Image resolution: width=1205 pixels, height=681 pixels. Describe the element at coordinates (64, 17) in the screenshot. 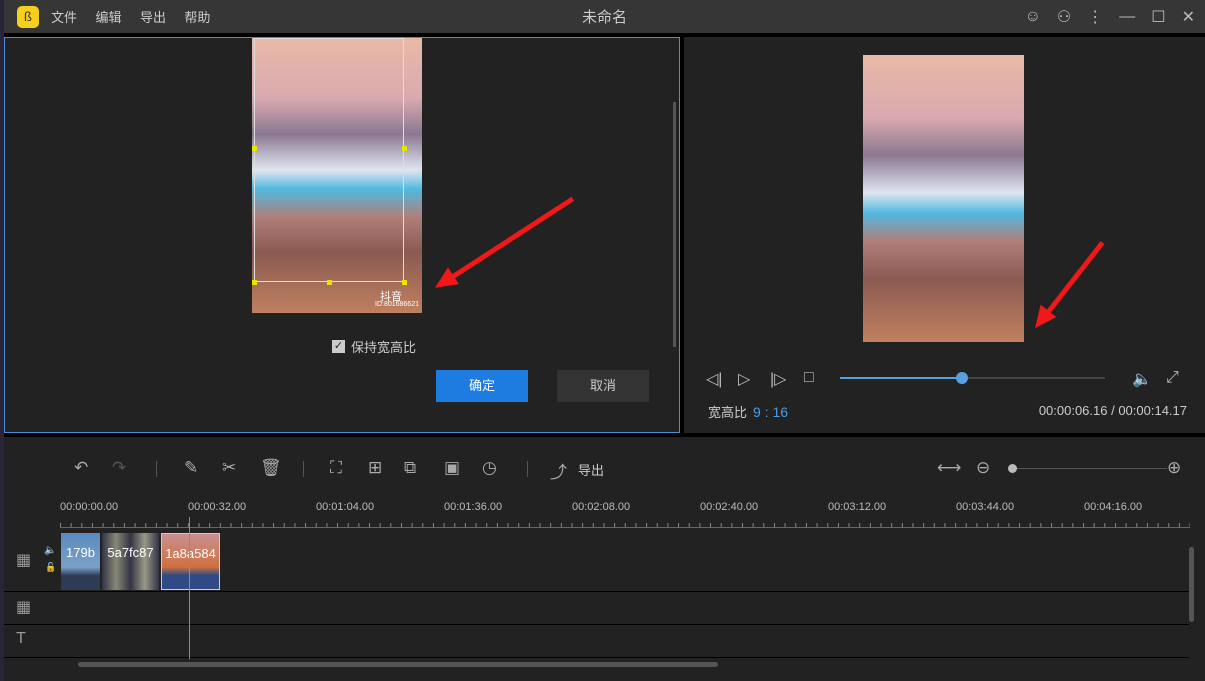

I see `menu-file: 文件` at that location.